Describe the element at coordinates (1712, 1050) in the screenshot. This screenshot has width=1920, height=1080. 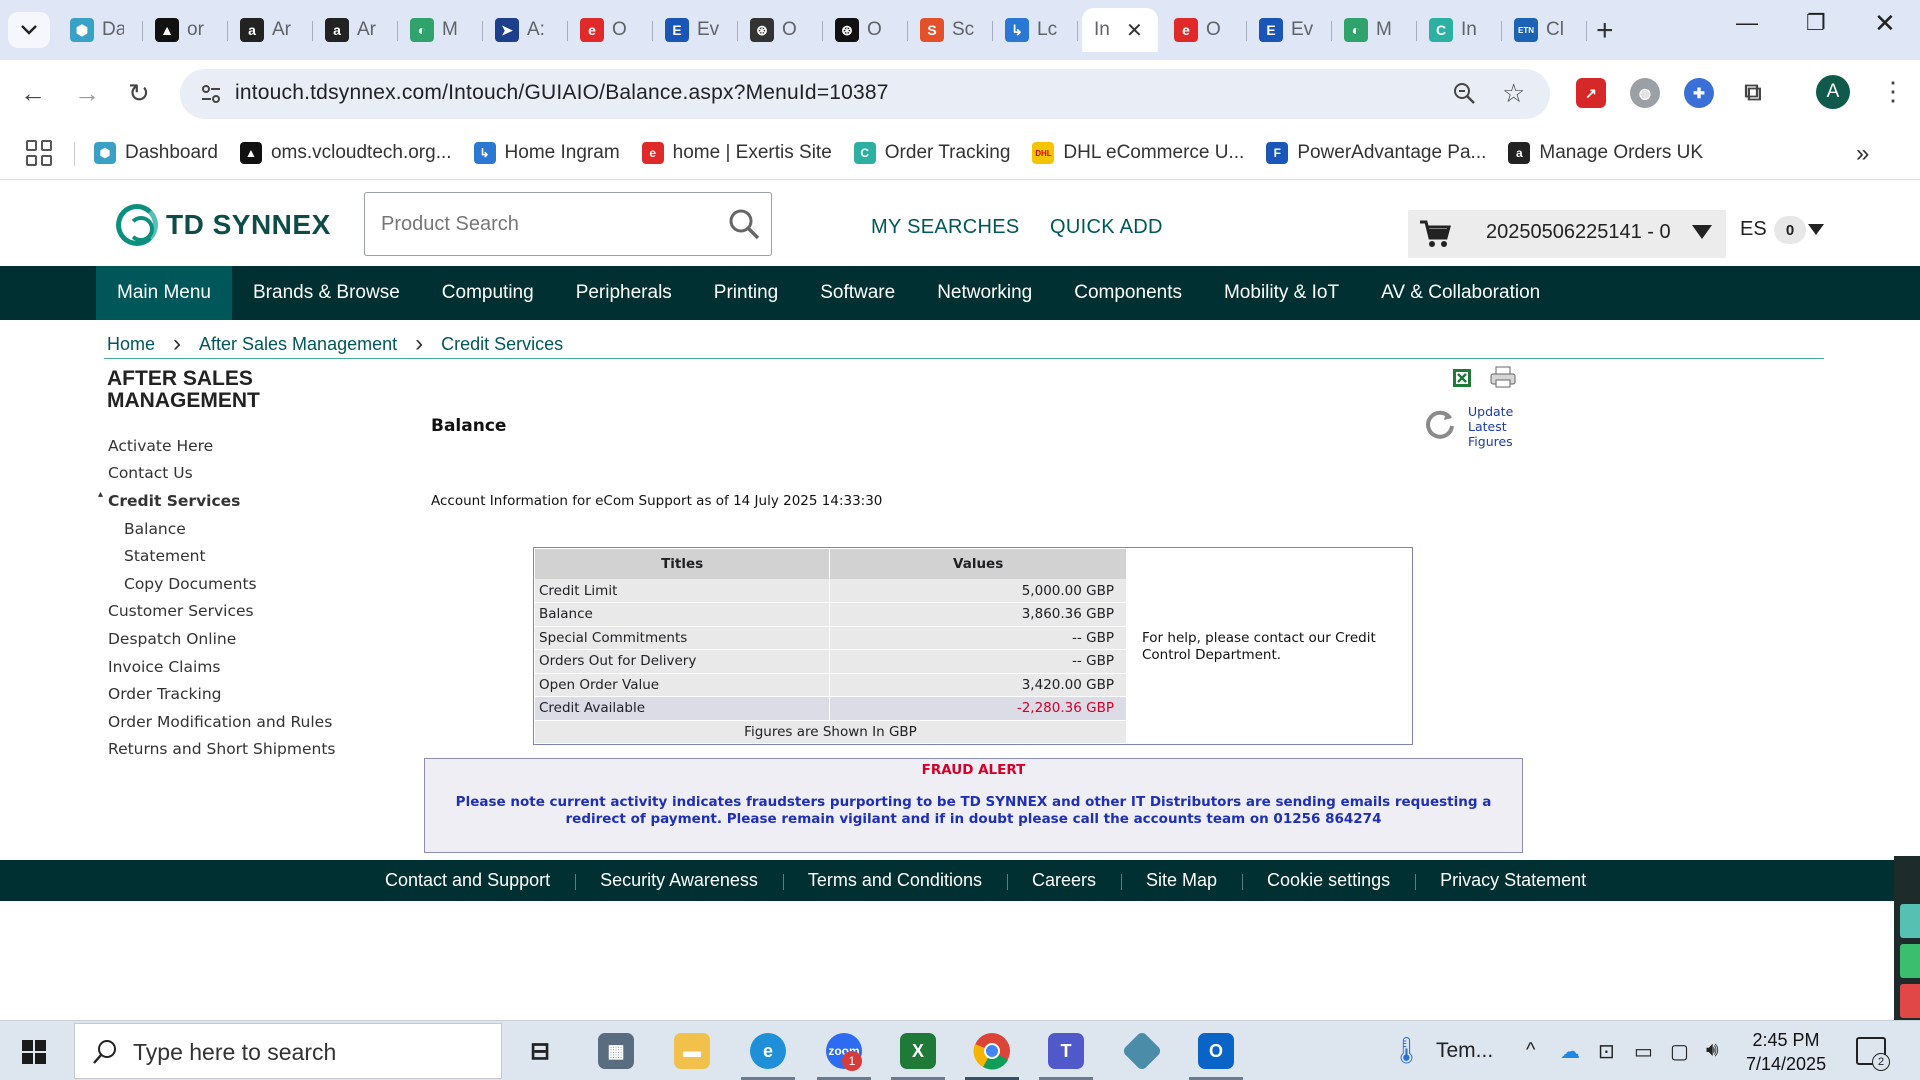
I see `volume-icon: 🔊︎` at that location.